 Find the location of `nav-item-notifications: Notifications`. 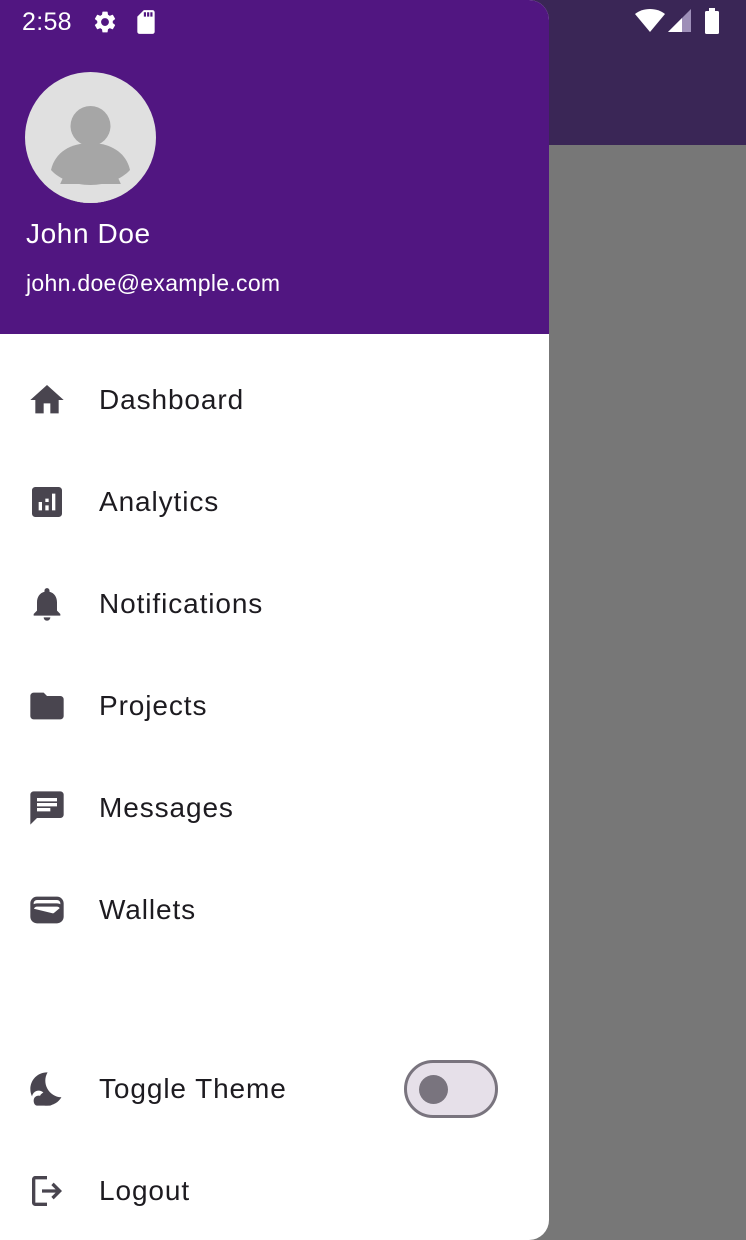

nav-item-notifications: Notifications is located at coordinates (274, 604).